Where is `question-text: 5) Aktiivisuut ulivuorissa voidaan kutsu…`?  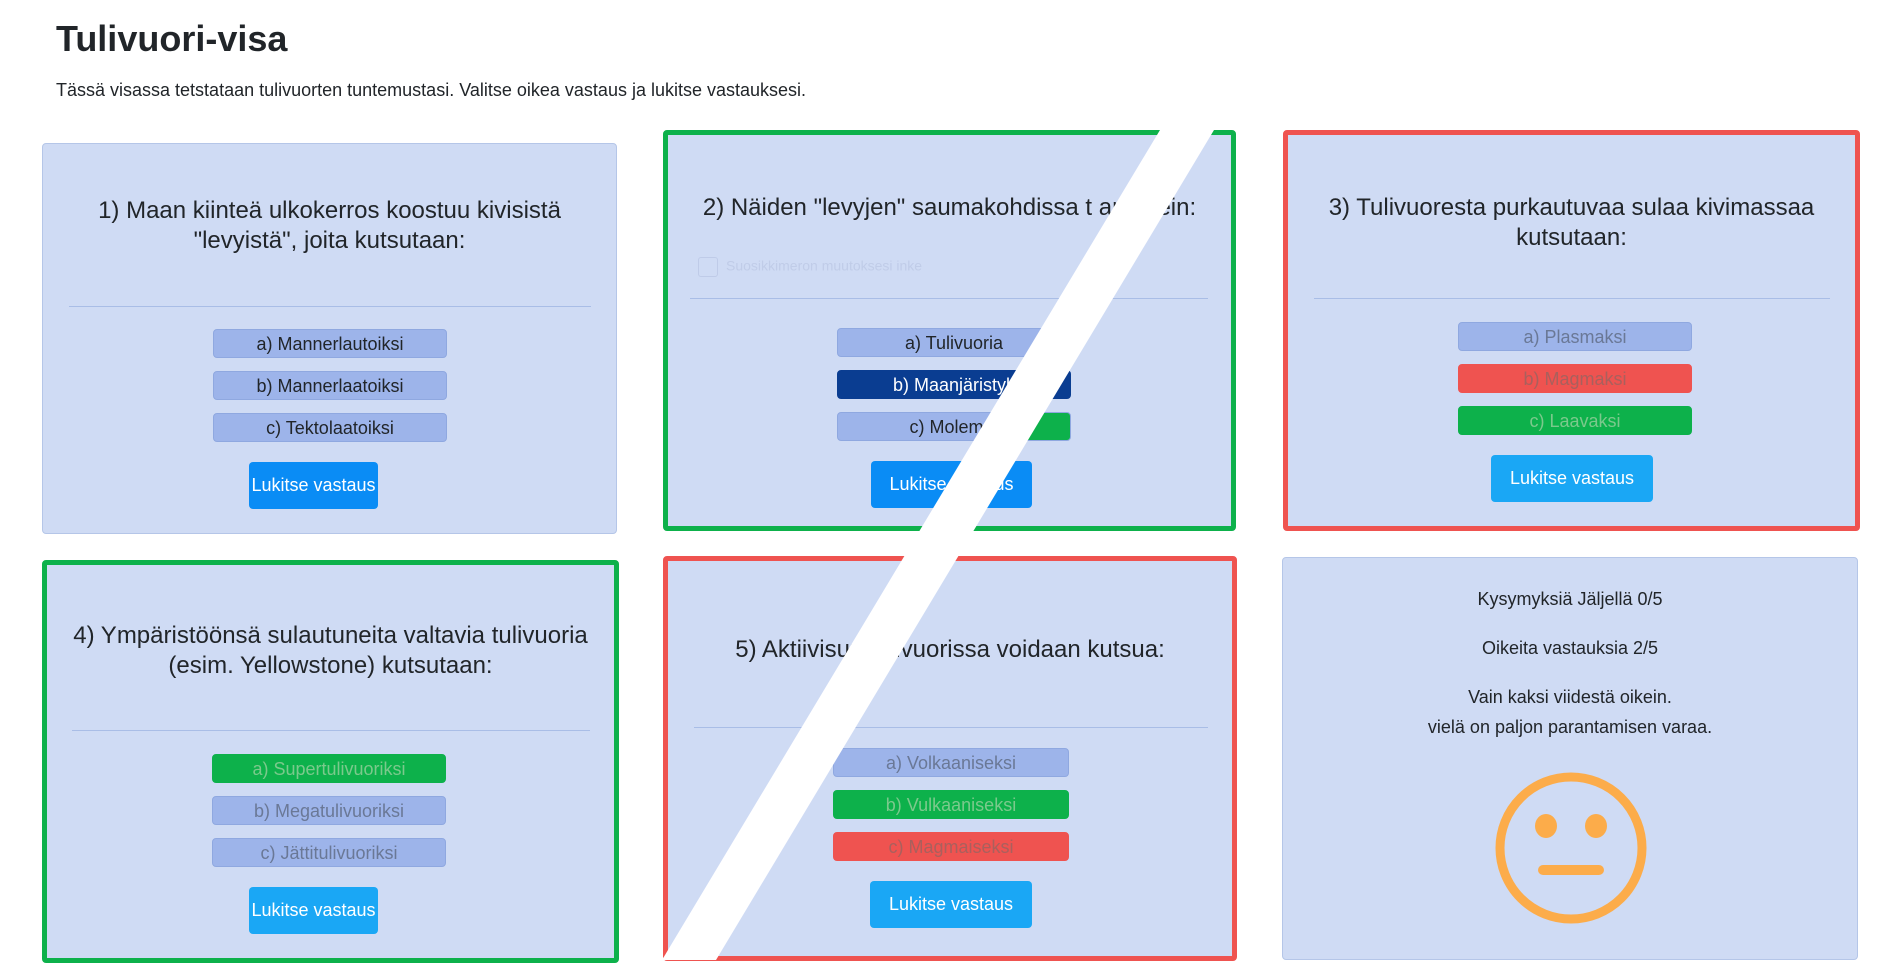
question-text: 5) Aktiivisuut ulivuorissa voidaan kutsu… is located at coordinates (950, 649).